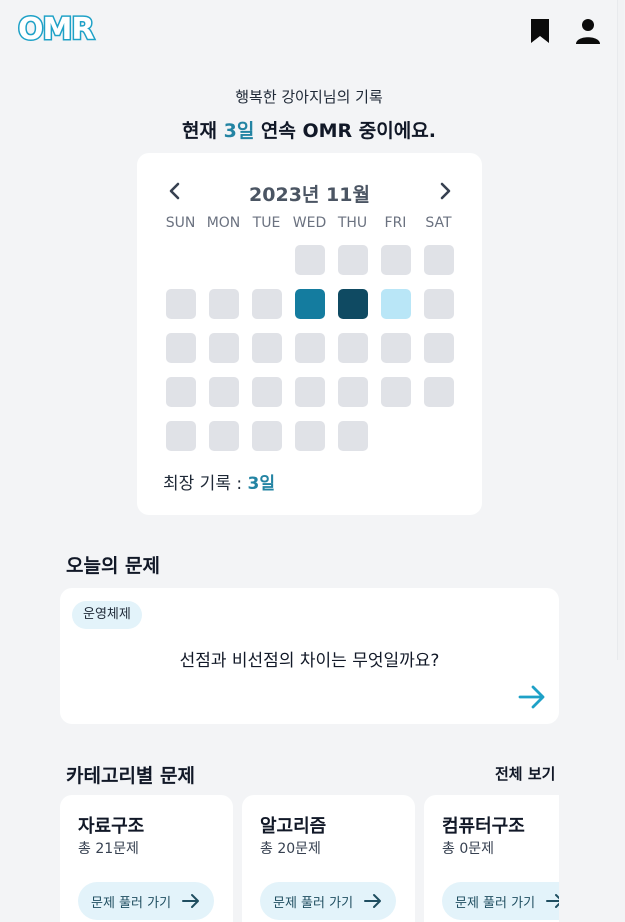 This screenshot has height=922, width=625. Describe the element at coordinates (588, 31) in the screenshot. I see `user-icon` at that location.